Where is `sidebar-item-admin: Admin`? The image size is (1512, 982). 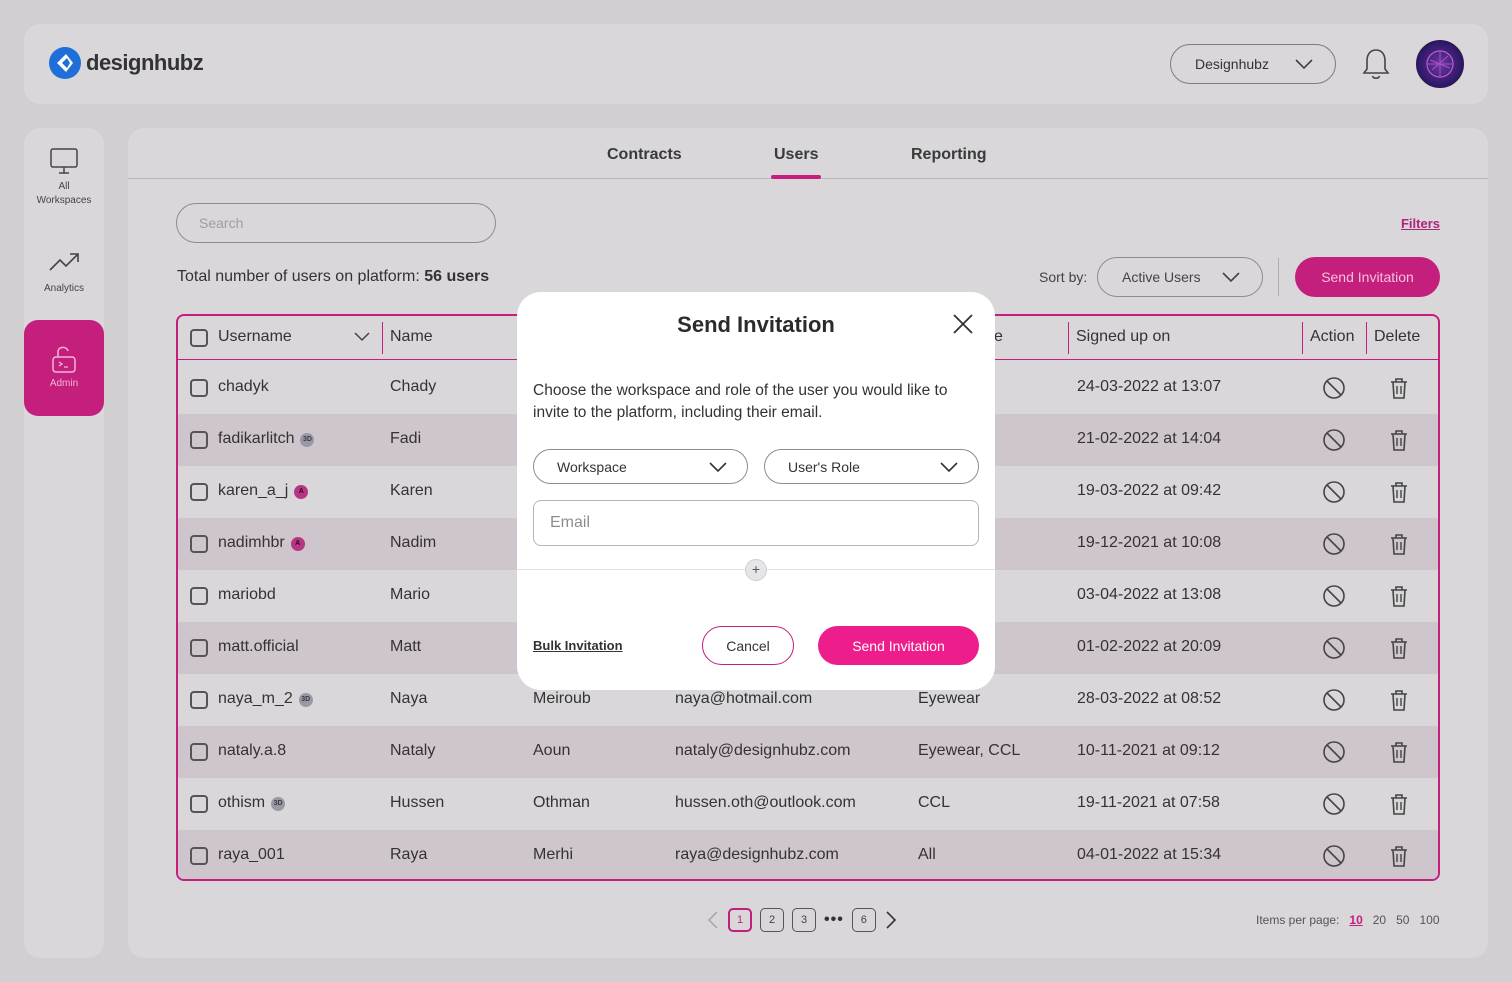 sidebar-item-admin: Admin is located at coordinates (64, 368).